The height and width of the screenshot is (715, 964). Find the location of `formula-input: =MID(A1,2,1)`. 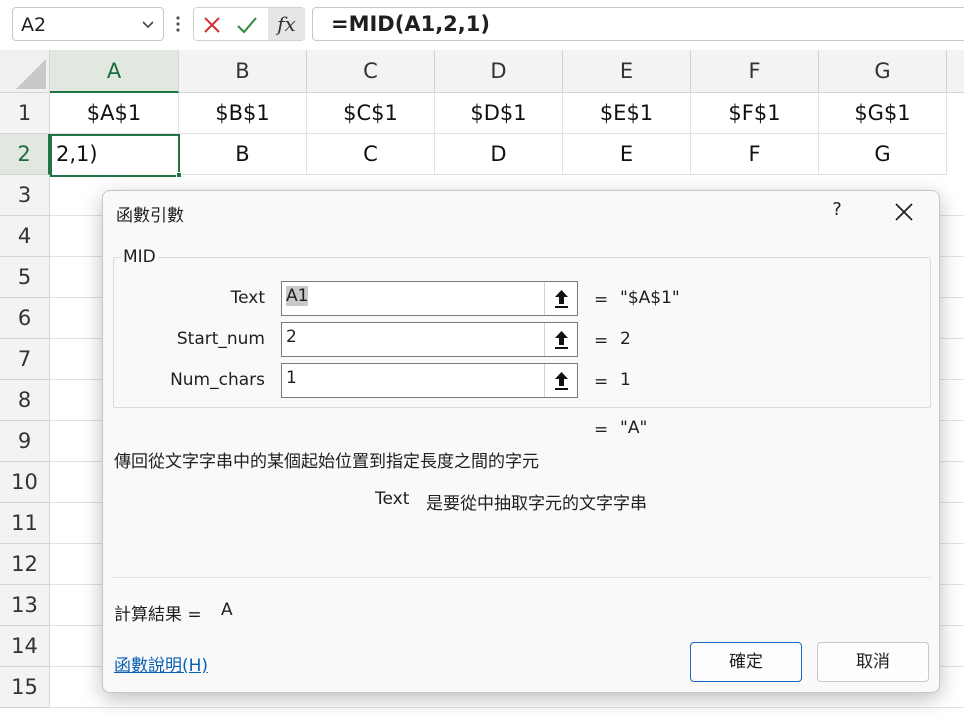

formula-input: =MID(A1,2,1) is located at coordinates (638, 24).